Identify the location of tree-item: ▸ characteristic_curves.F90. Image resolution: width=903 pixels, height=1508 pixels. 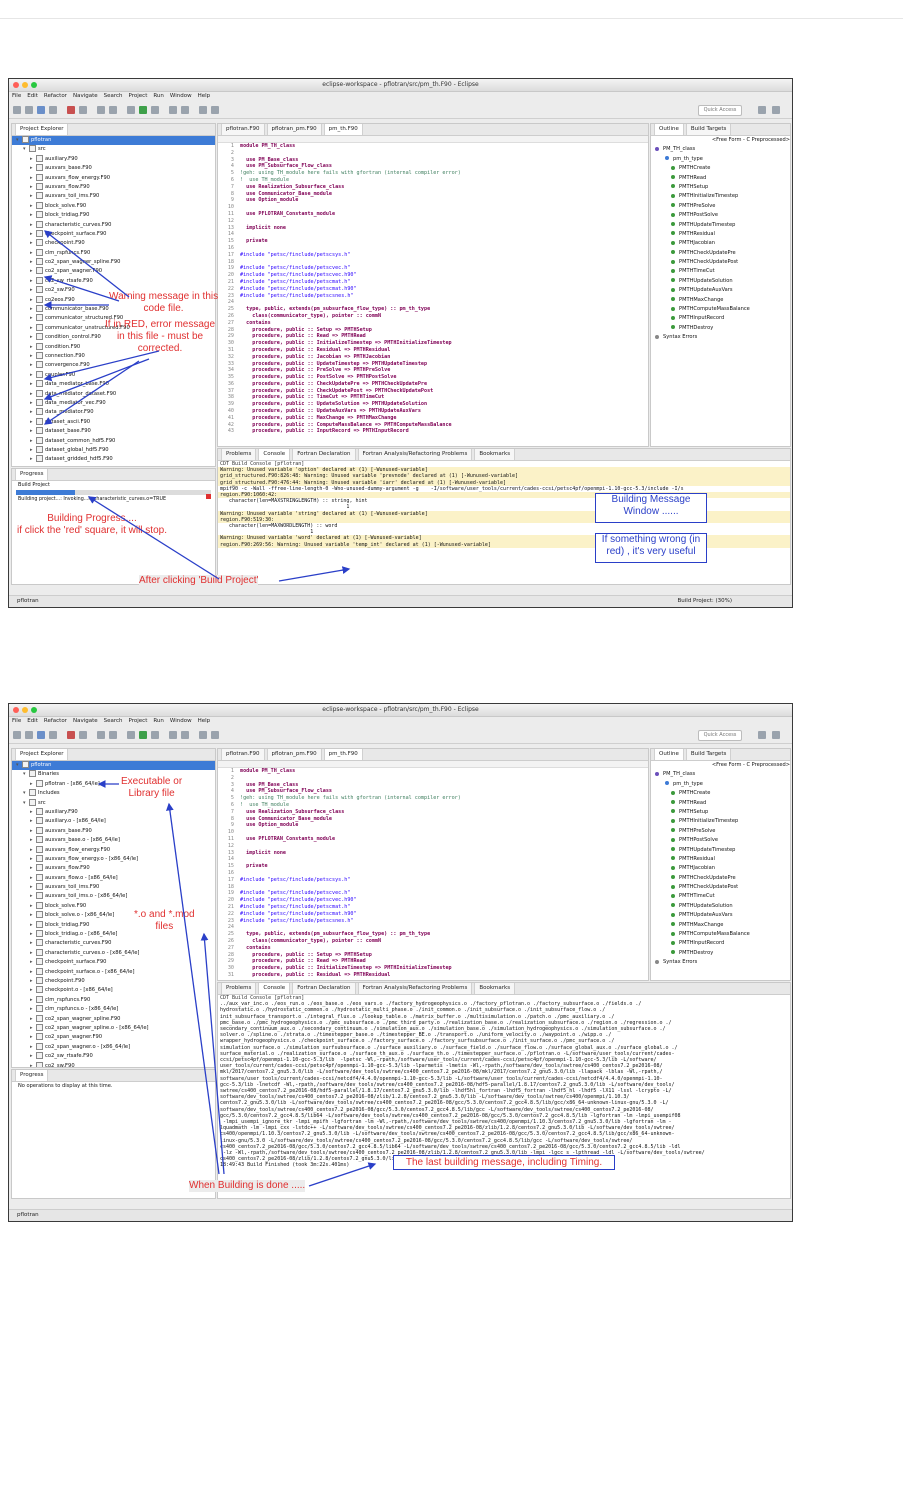
(113, 943).